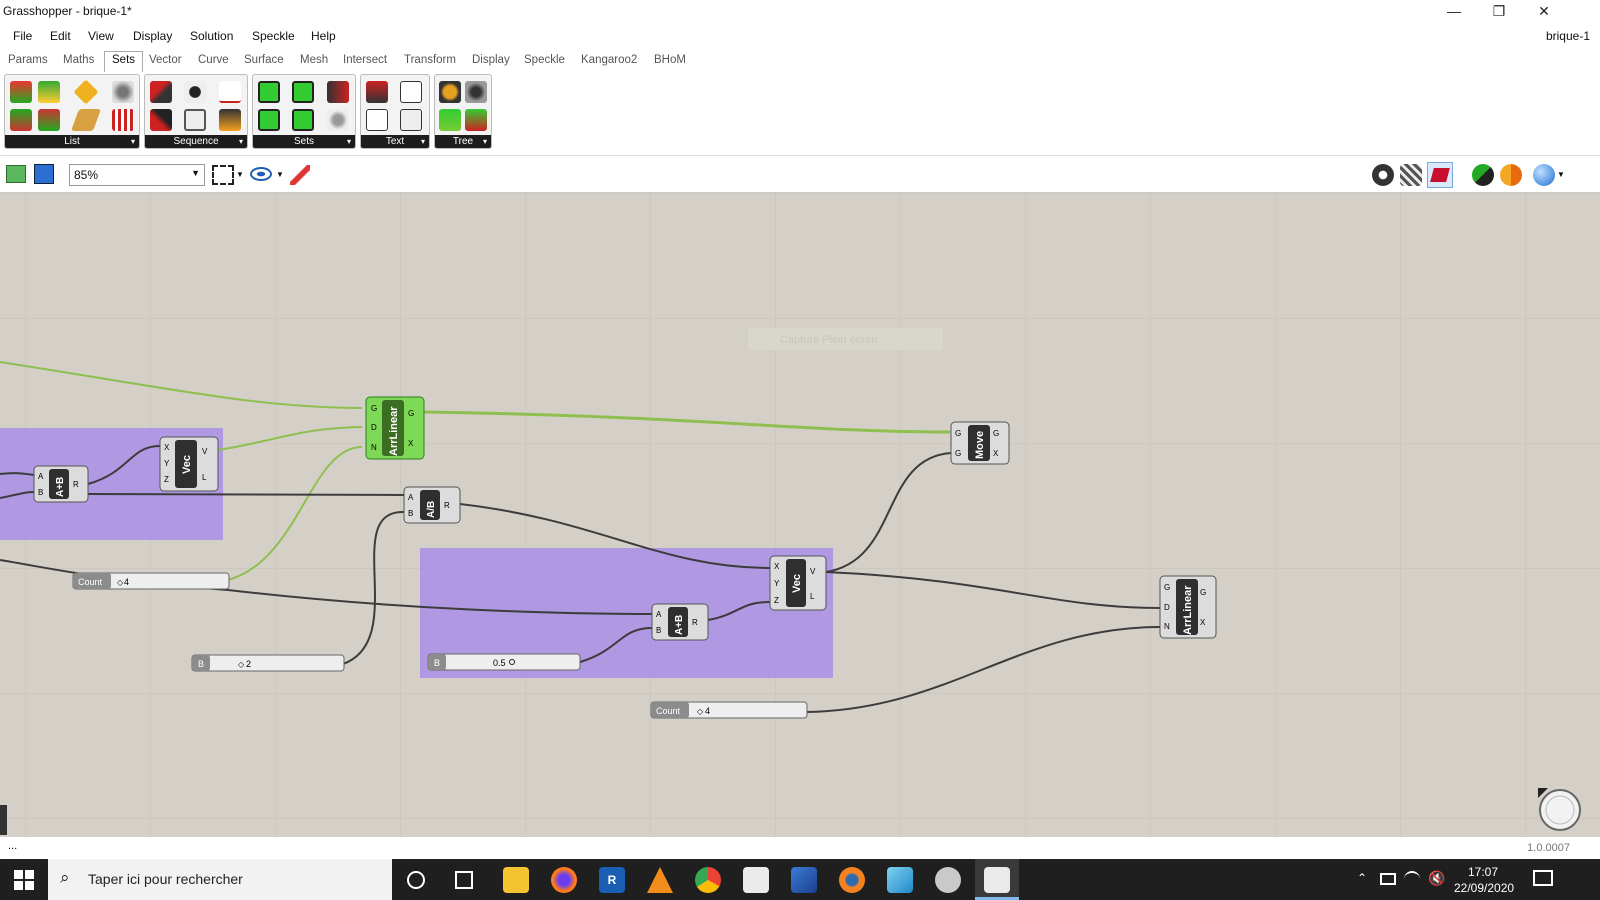 The image size is (1600, 900). I want to click on addition-component-2: A+B A B R, so click(680, 622).